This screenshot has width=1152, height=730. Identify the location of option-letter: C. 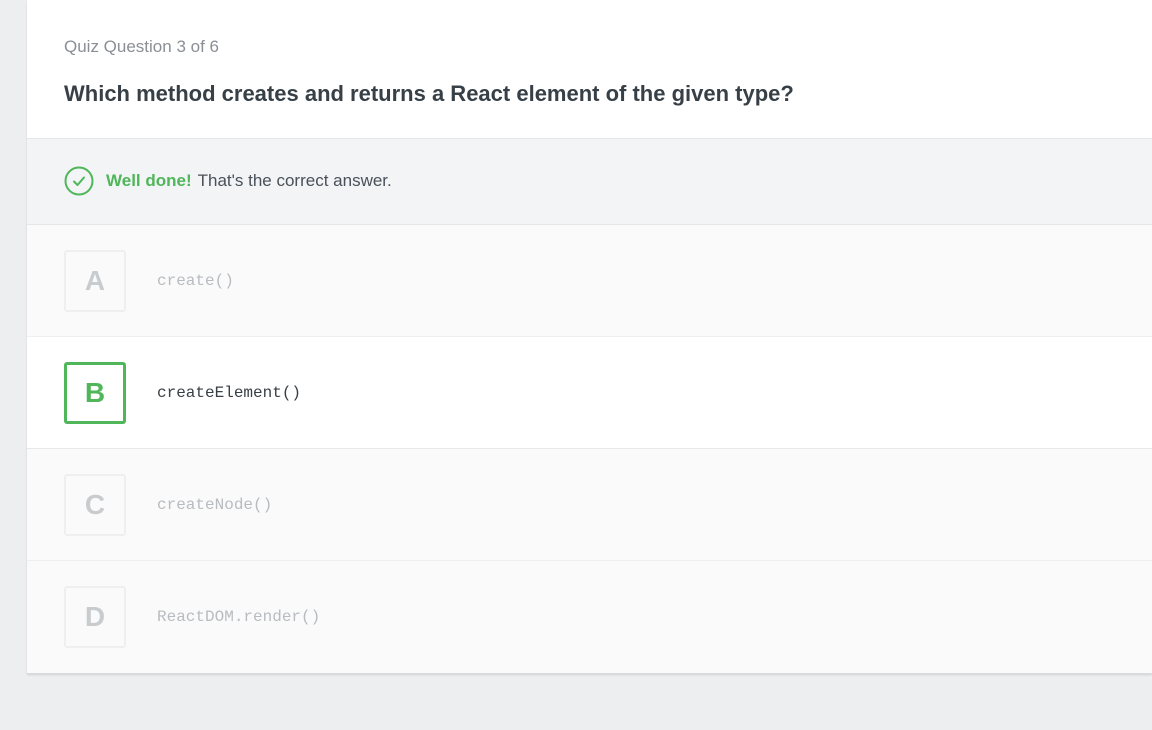
(95, 504).